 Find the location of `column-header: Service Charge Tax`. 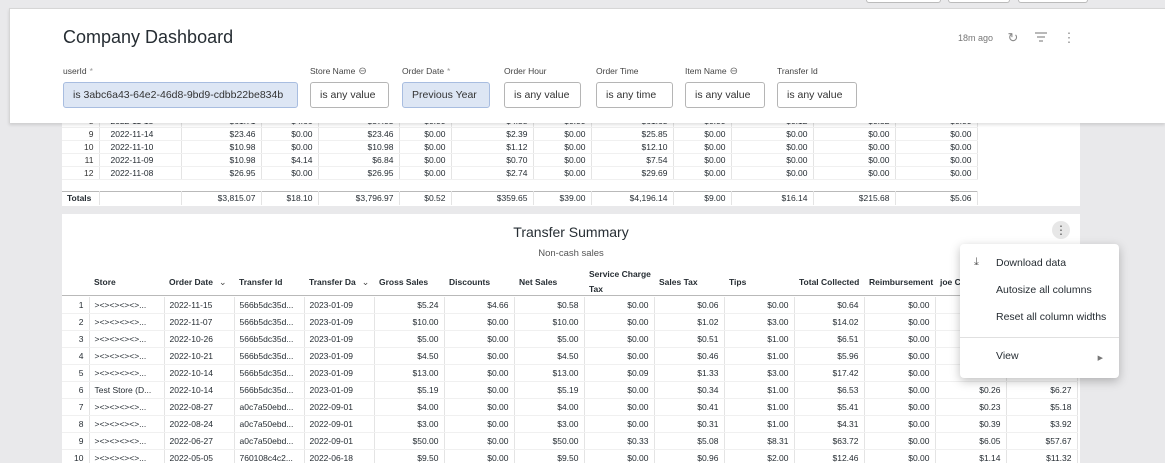

column-header: Service Charge Tax is located at coordinates (622, 282).